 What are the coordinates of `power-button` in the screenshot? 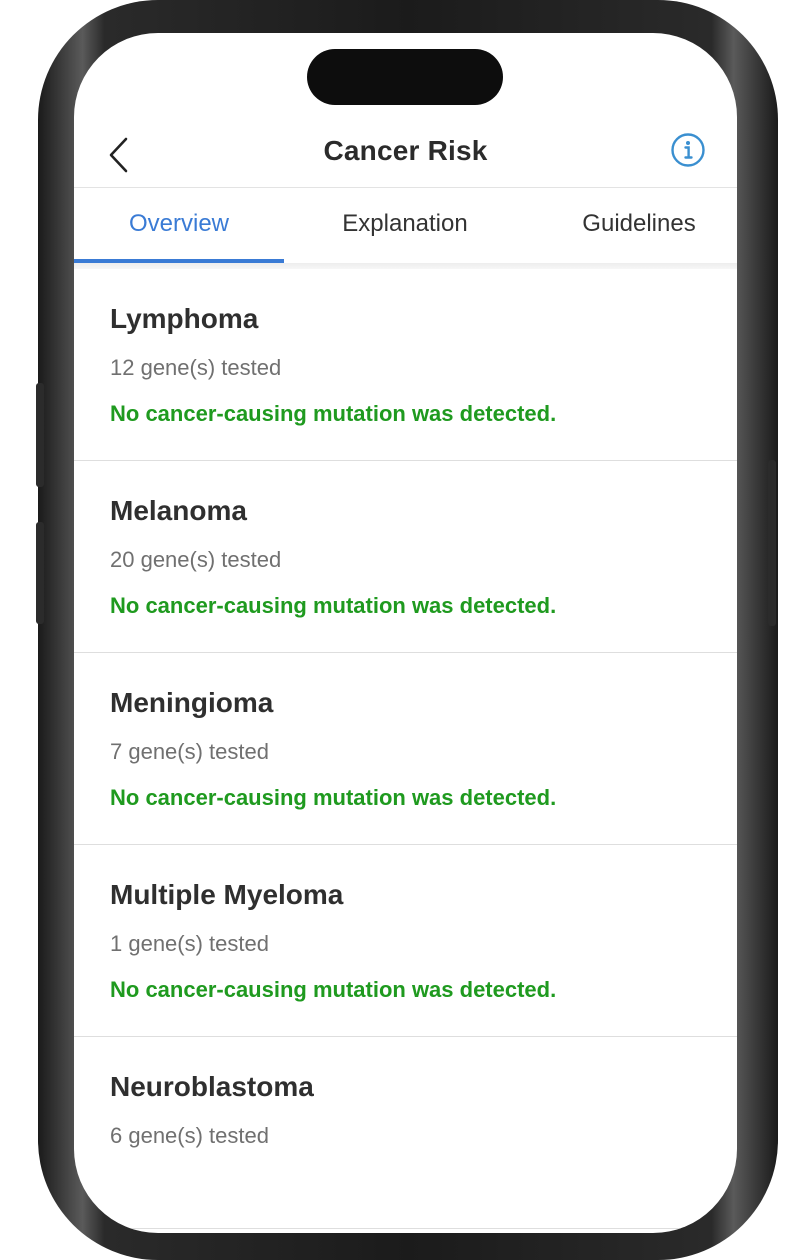 It's located at (772, 543).